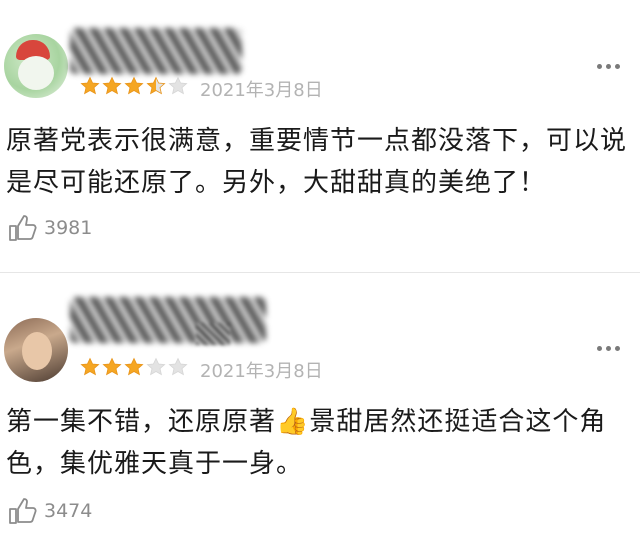 The image size is (640, 551). What do you see at coordinates (306, 443) in the screenshot?
I see `review-text: 第一集不错，还原原著👍景甜居然还挺适合这个角色，集优雅天真于一身。` at bounding box center [306, 443].